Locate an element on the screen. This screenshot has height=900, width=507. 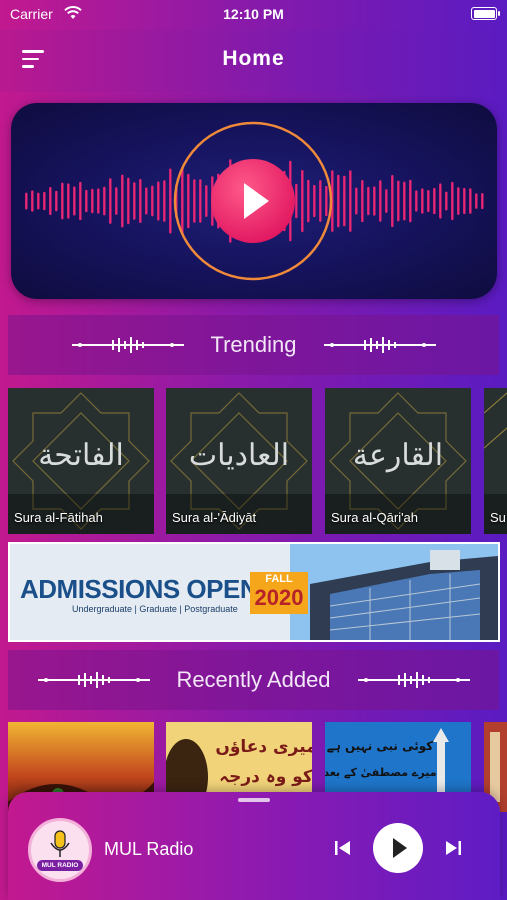
trending-card: القارعة Sura al-Qāri'ah is located at coordinates (398, 461).